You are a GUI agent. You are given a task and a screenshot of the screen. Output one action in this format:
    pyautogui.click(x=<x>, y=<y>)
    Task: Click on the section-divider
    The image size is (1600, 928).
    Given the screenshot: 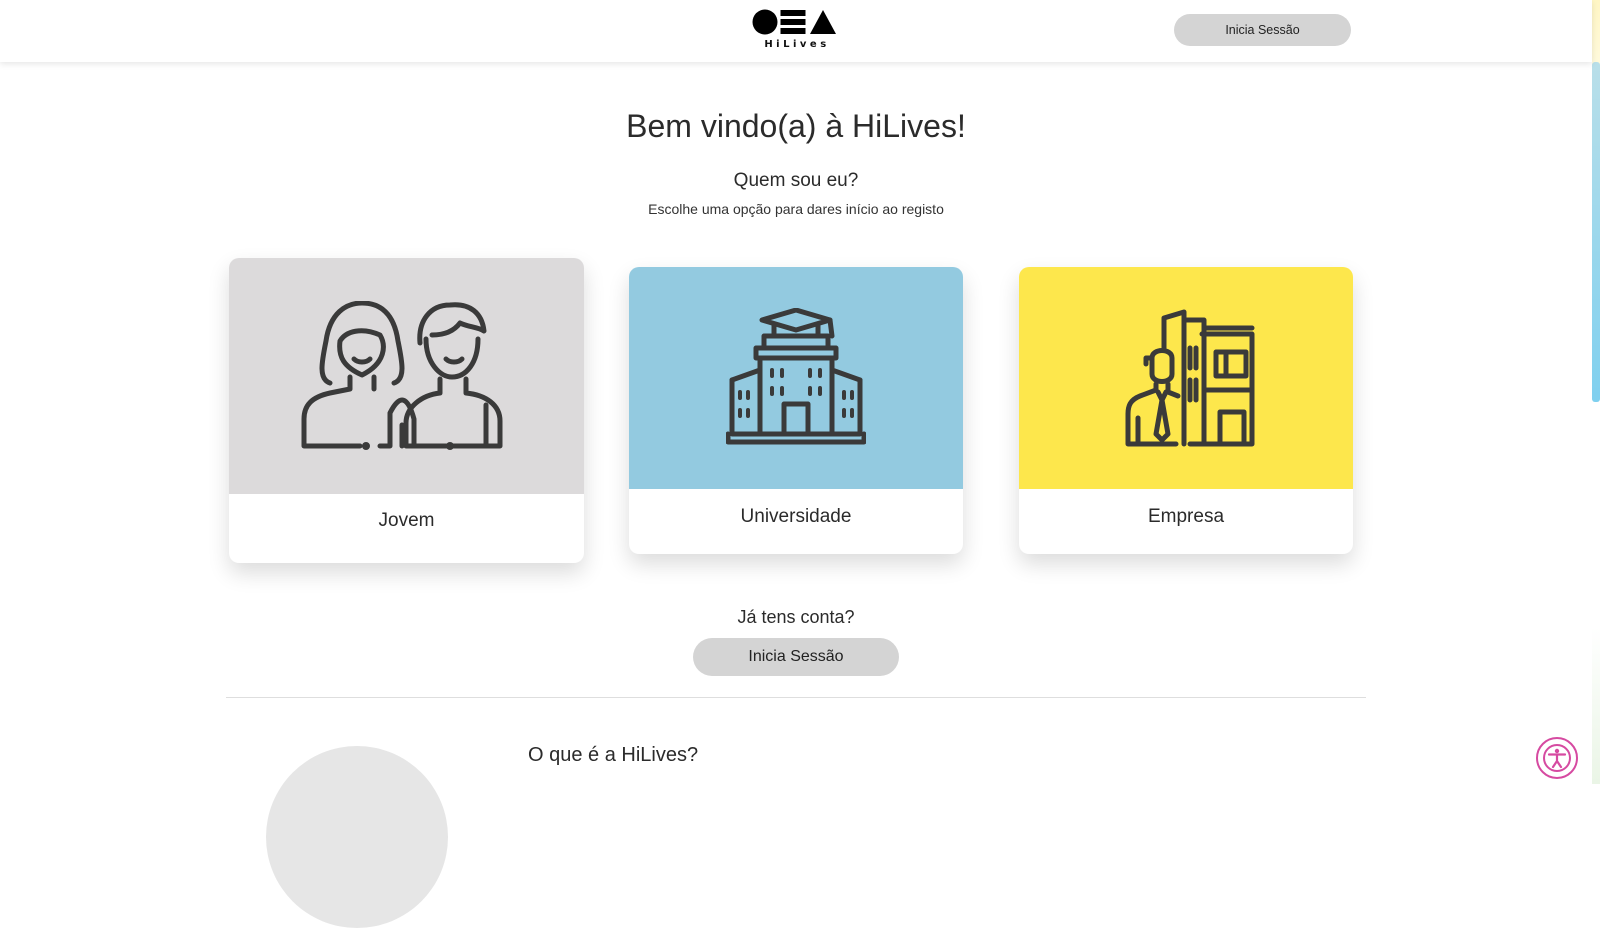 What is the action you would take?
    pyautogui.click(x=796, y=697)
    